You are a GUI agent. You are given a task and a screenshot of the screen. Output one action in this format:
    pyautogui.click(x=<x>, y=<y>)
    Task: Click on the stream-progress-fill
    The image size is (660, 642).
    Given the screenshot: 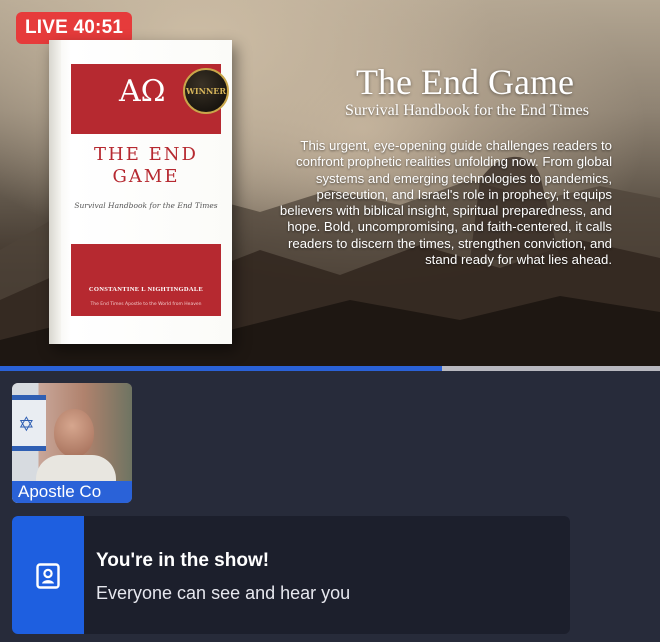 What is the action you would take?
    pyautogui.click(x=221, y=368)
    